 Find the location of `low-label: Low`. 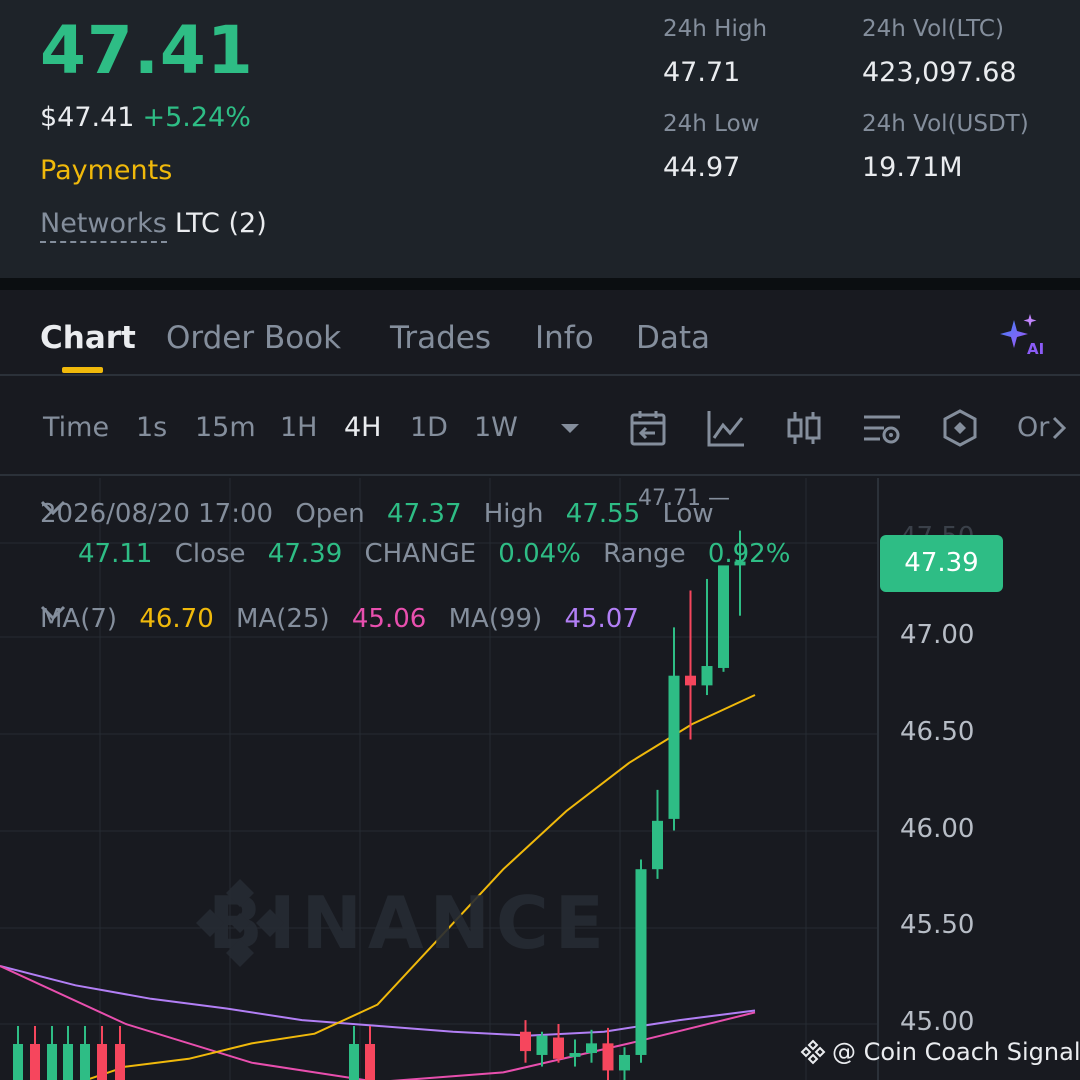

low-label: Low is located at coordinates (688, 514).